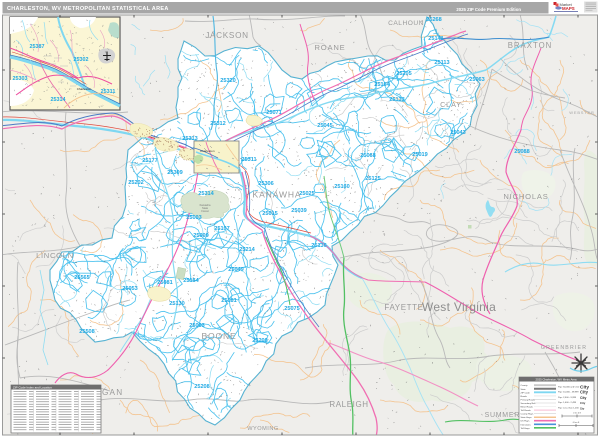 This screenshot has height=437, width=600. I want to click on svg-text: 25309, so click(175, 173).